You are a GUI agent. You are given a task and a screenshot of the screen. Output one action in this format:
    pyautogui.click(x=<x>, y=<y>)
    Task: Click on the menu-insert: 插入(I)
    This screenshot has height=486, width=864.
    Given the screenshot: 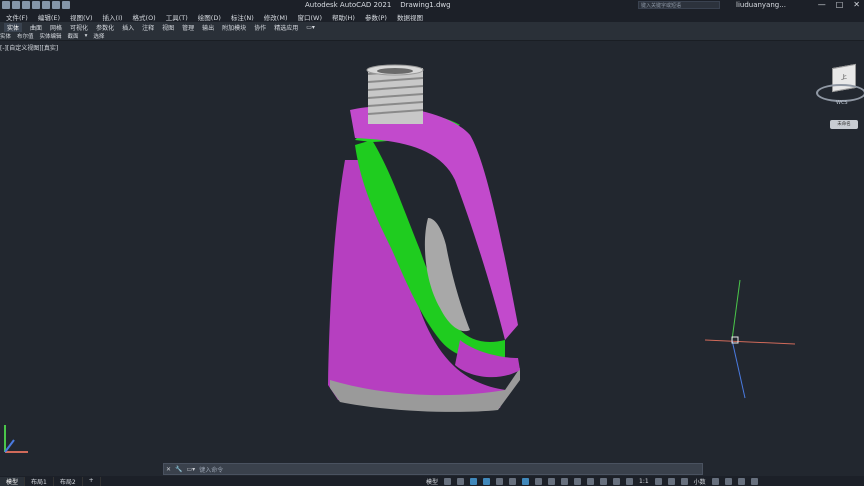 What is the action you would take?
    pyautogui.click(x=113, y=17)
    